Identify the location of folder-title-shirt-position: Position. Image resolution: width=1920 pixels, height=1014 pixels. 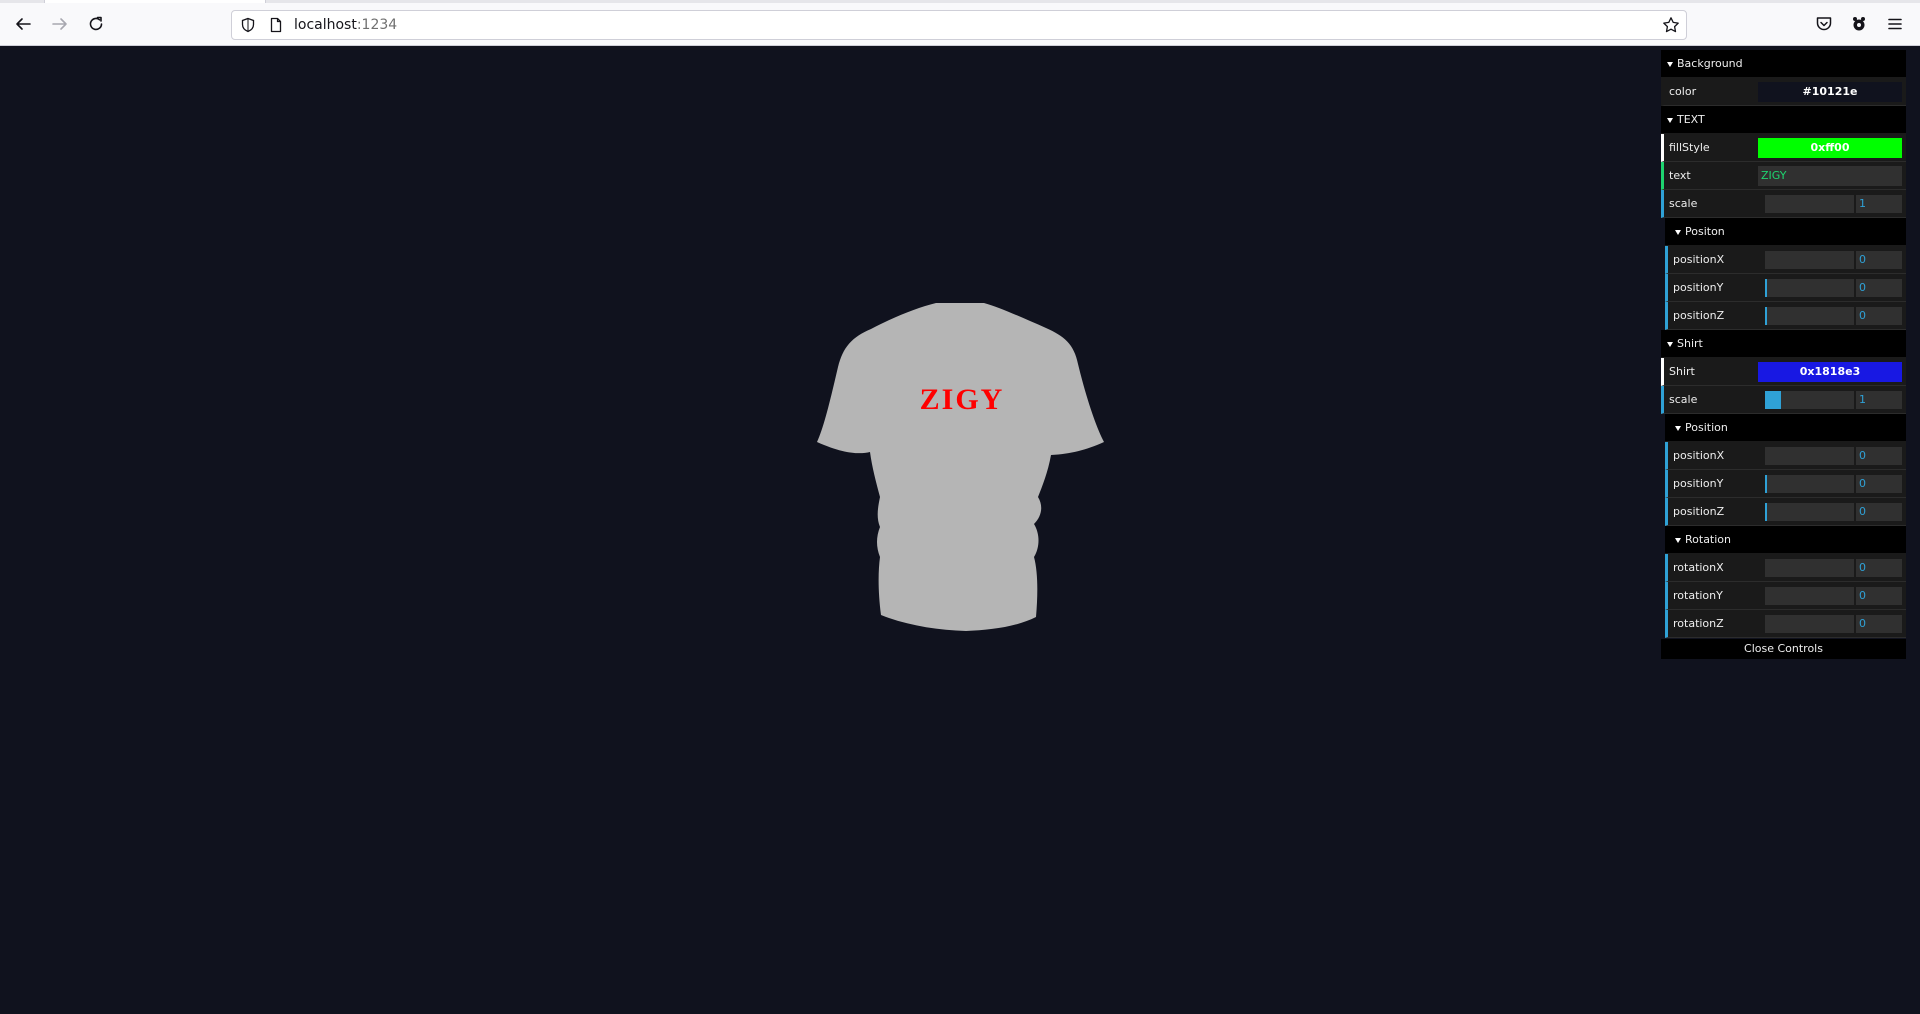
(1785, 428).